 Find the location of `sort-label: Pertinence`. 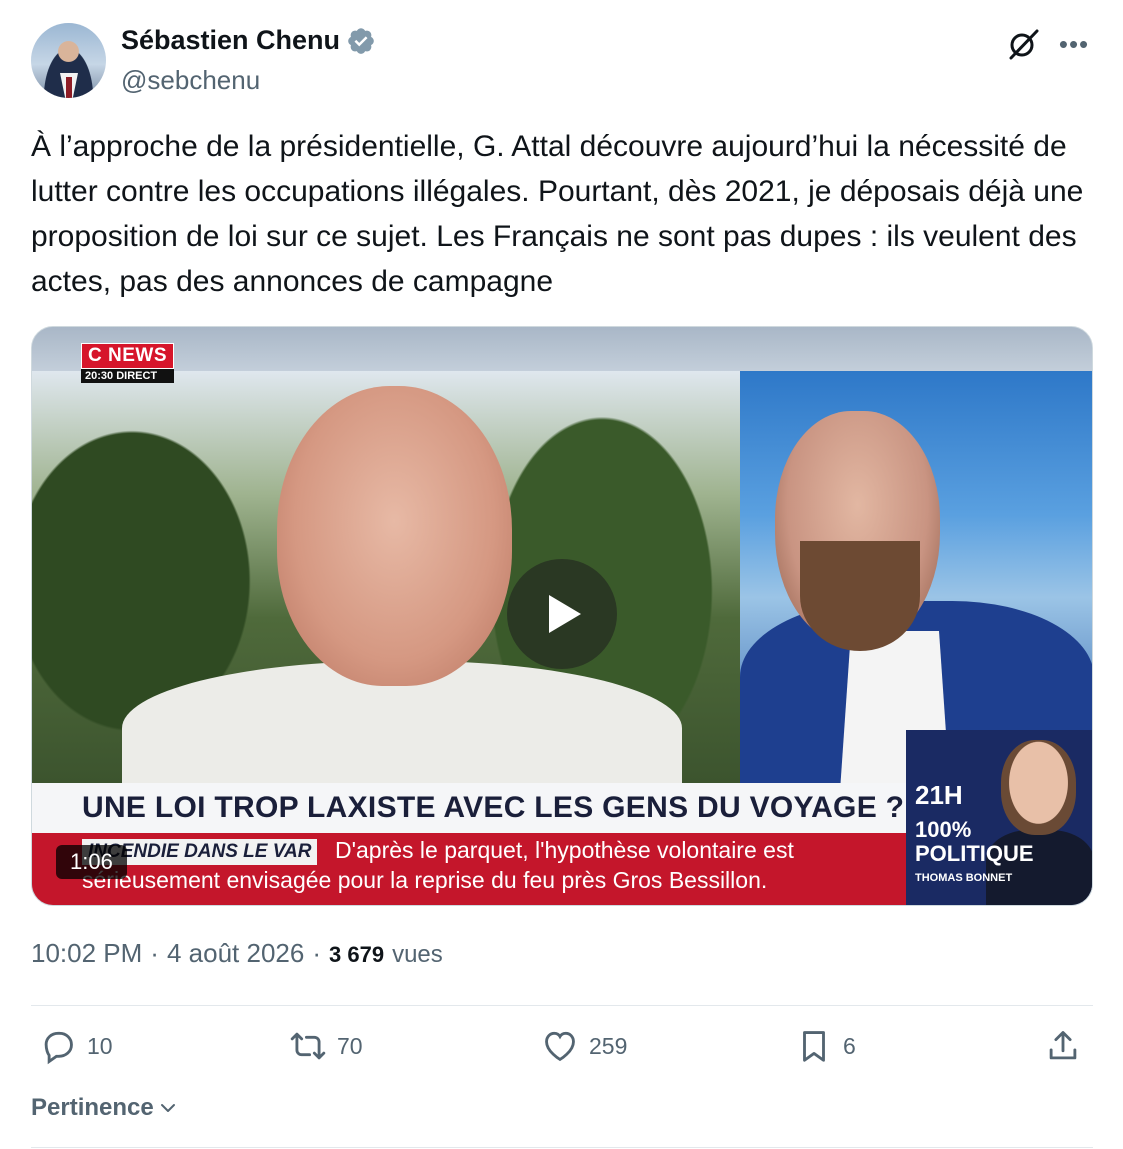

sort-label: Pertinence is located at coordinates (92, 1107).